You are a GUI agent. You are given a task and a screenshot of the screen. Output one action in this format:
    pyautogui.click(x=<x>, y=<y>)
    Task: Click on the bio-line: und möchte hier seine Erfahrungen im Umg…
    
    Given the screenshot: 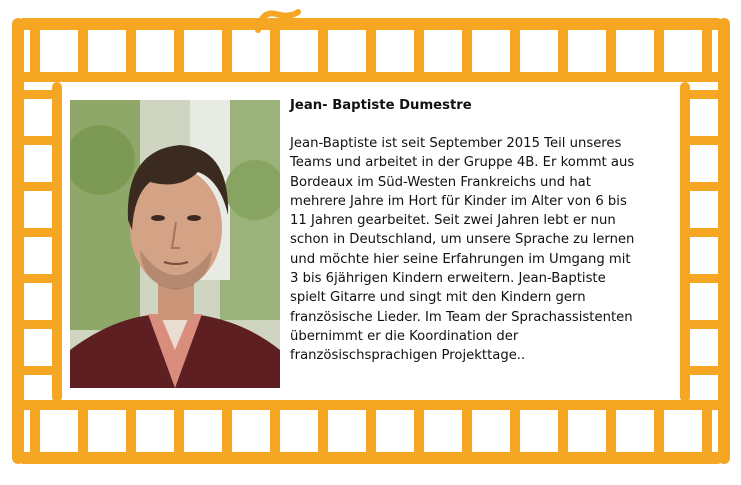 What is the action you would take?
    pyautogui.click(x=460, y=259)
    